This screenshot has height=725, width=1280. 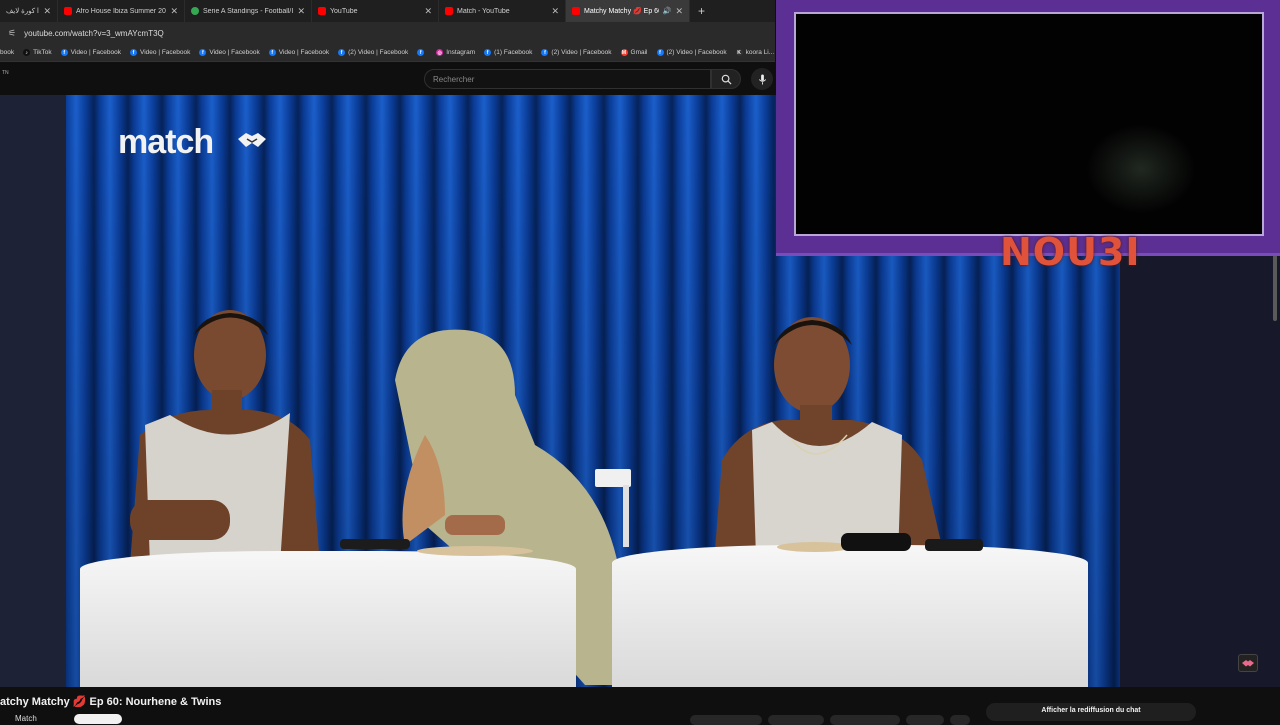 I want to click on tab-label: YouTube, so click(x=344, y=11).